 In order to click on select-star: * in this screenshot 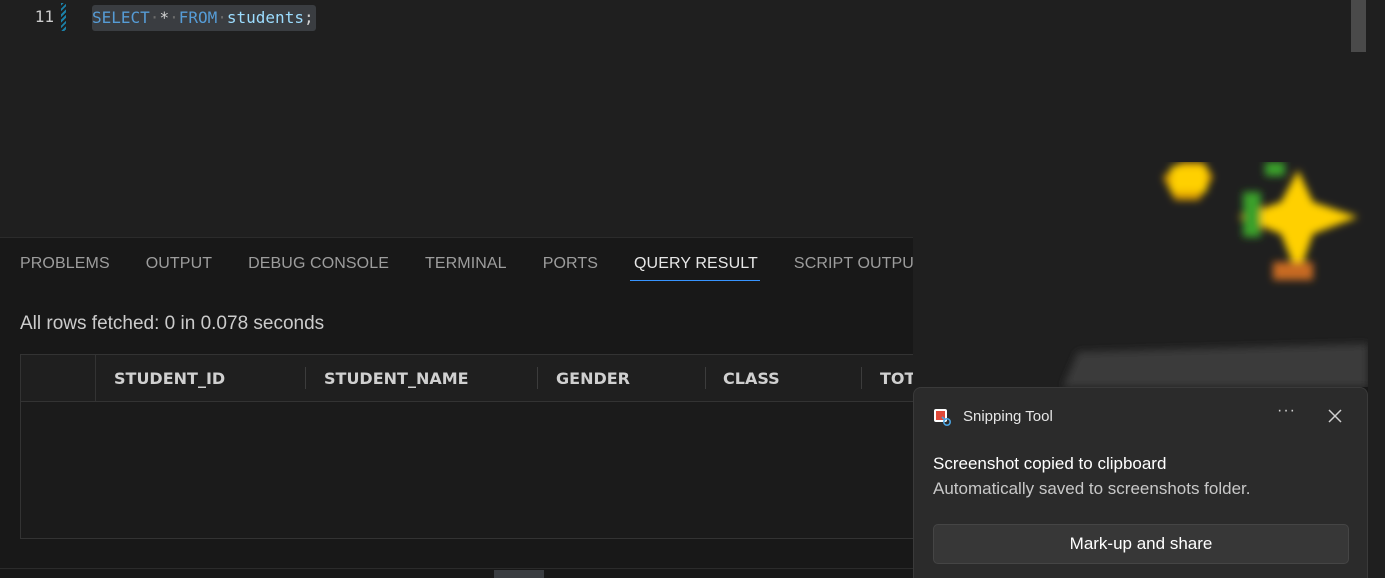, I will do `click(164, 17)`.